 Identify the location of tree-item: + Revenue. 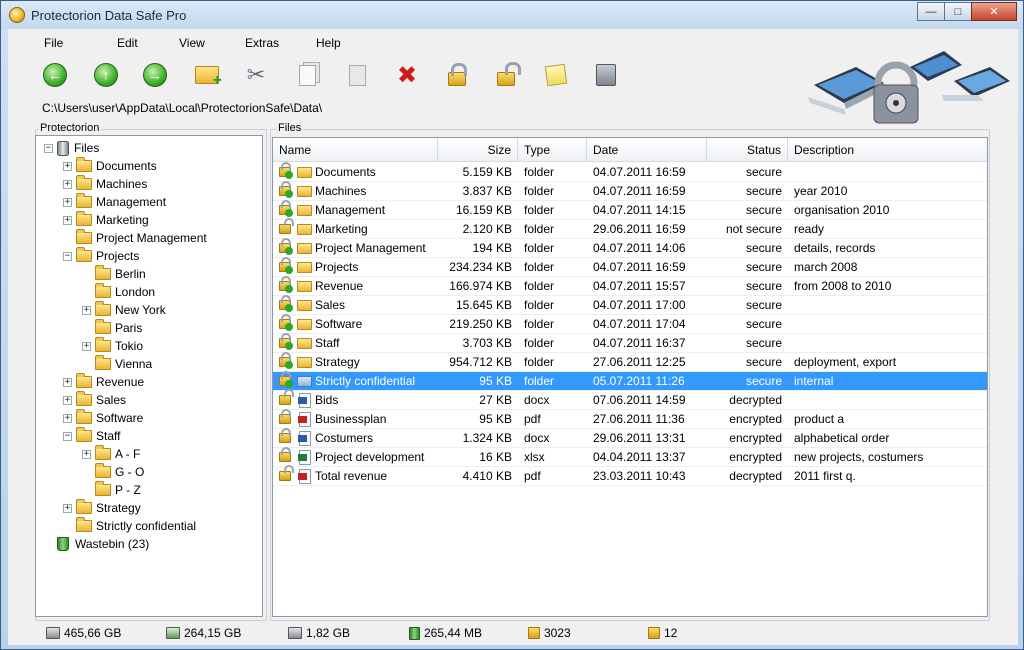
(103, 382).